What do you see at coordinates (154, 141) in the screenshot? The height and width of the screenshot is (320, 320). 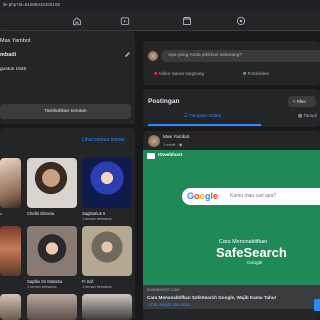 I see `post-author-avatar` at bounding box center [154, 141].